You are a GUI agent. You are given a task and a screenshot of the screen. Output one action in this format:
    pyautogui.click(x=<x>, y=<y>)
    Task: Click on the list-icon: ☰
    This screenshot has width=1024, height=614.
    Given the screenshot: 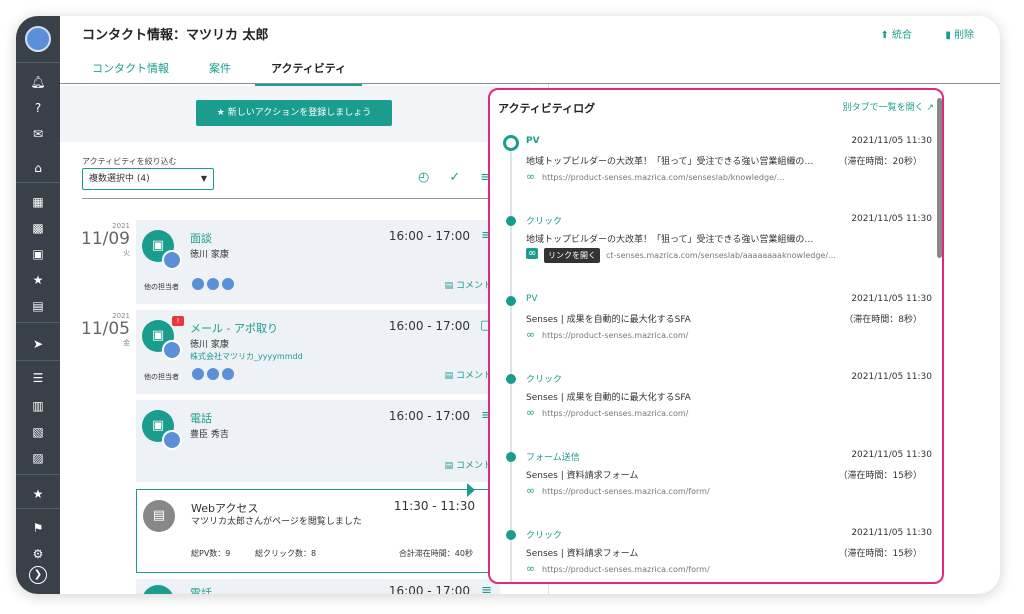 What is the action you would take?
    pyautogui.click(x=38, y=378)
    